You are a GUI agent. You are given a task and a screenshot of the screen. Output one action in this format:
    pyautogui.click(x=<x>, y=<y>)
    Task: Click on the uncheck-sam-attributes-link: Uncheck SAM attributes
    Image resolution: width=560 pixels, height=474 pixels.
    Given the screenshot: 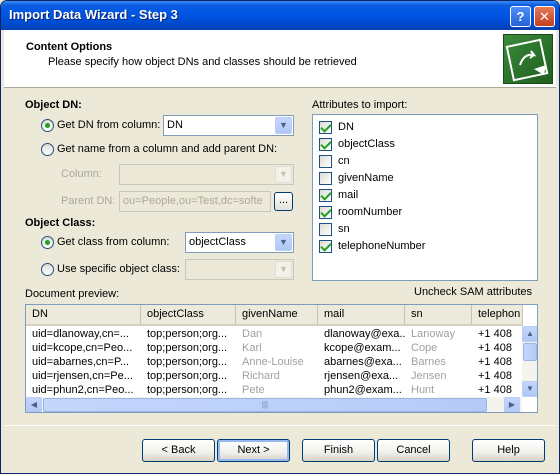 What is the action you would take?
    pyautogui.click(x=473, y=292)
    